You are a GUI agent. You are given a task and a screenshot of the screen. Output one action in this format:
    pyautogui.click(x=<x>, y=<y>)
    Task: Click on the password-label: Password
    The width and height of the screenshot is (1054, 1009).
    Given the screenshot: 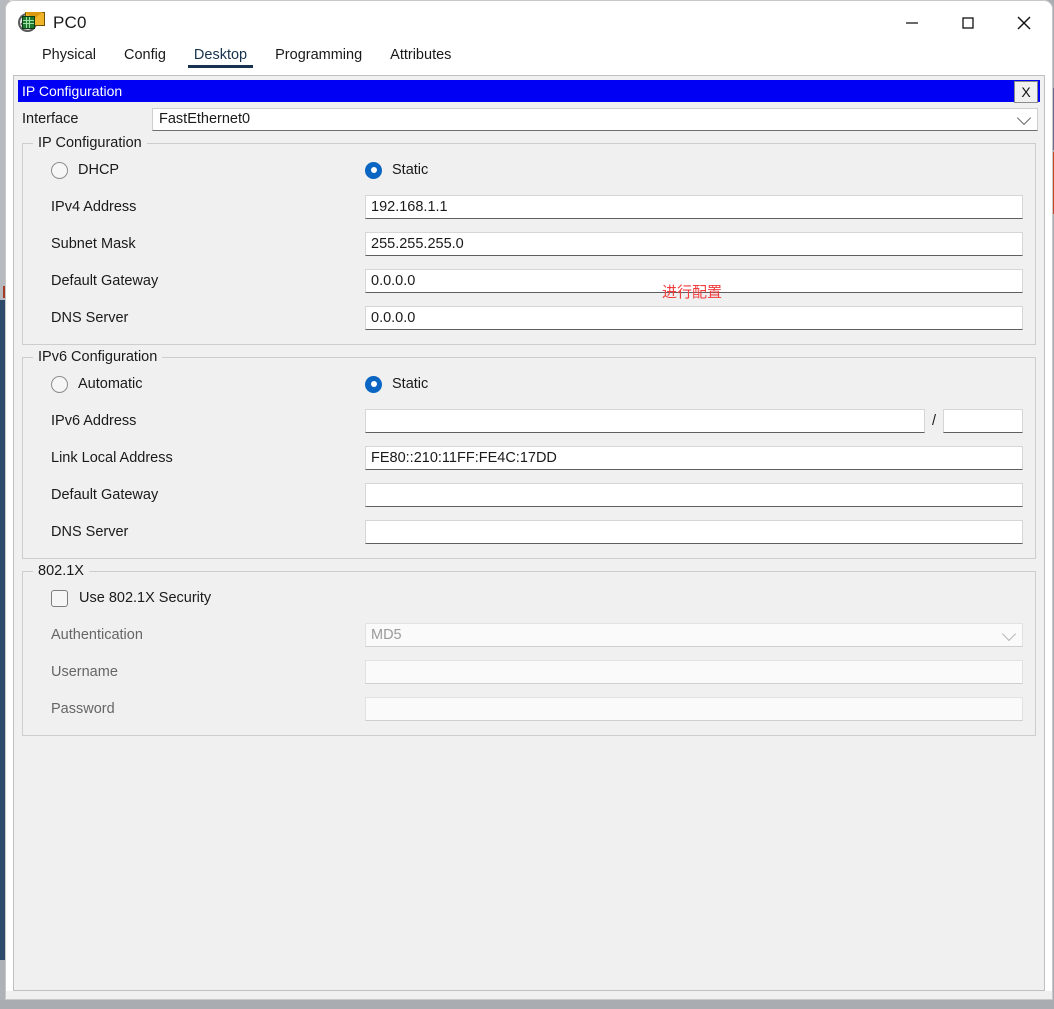 What is the action you would take?
    pyautogui.click(x=83, y=709)
    